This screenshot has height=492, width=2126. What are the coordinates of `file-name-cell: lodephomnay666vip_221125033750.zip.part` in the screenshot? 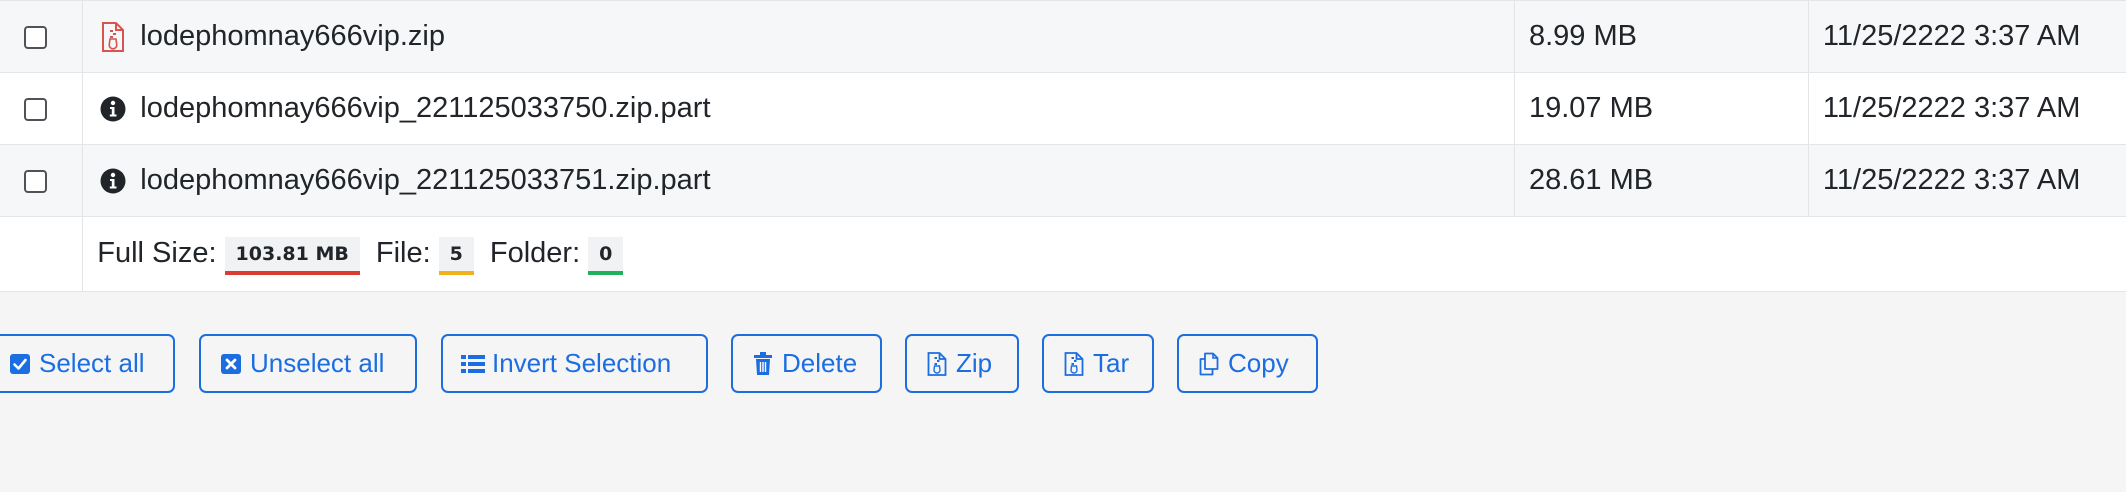 It's located at (798, 108).